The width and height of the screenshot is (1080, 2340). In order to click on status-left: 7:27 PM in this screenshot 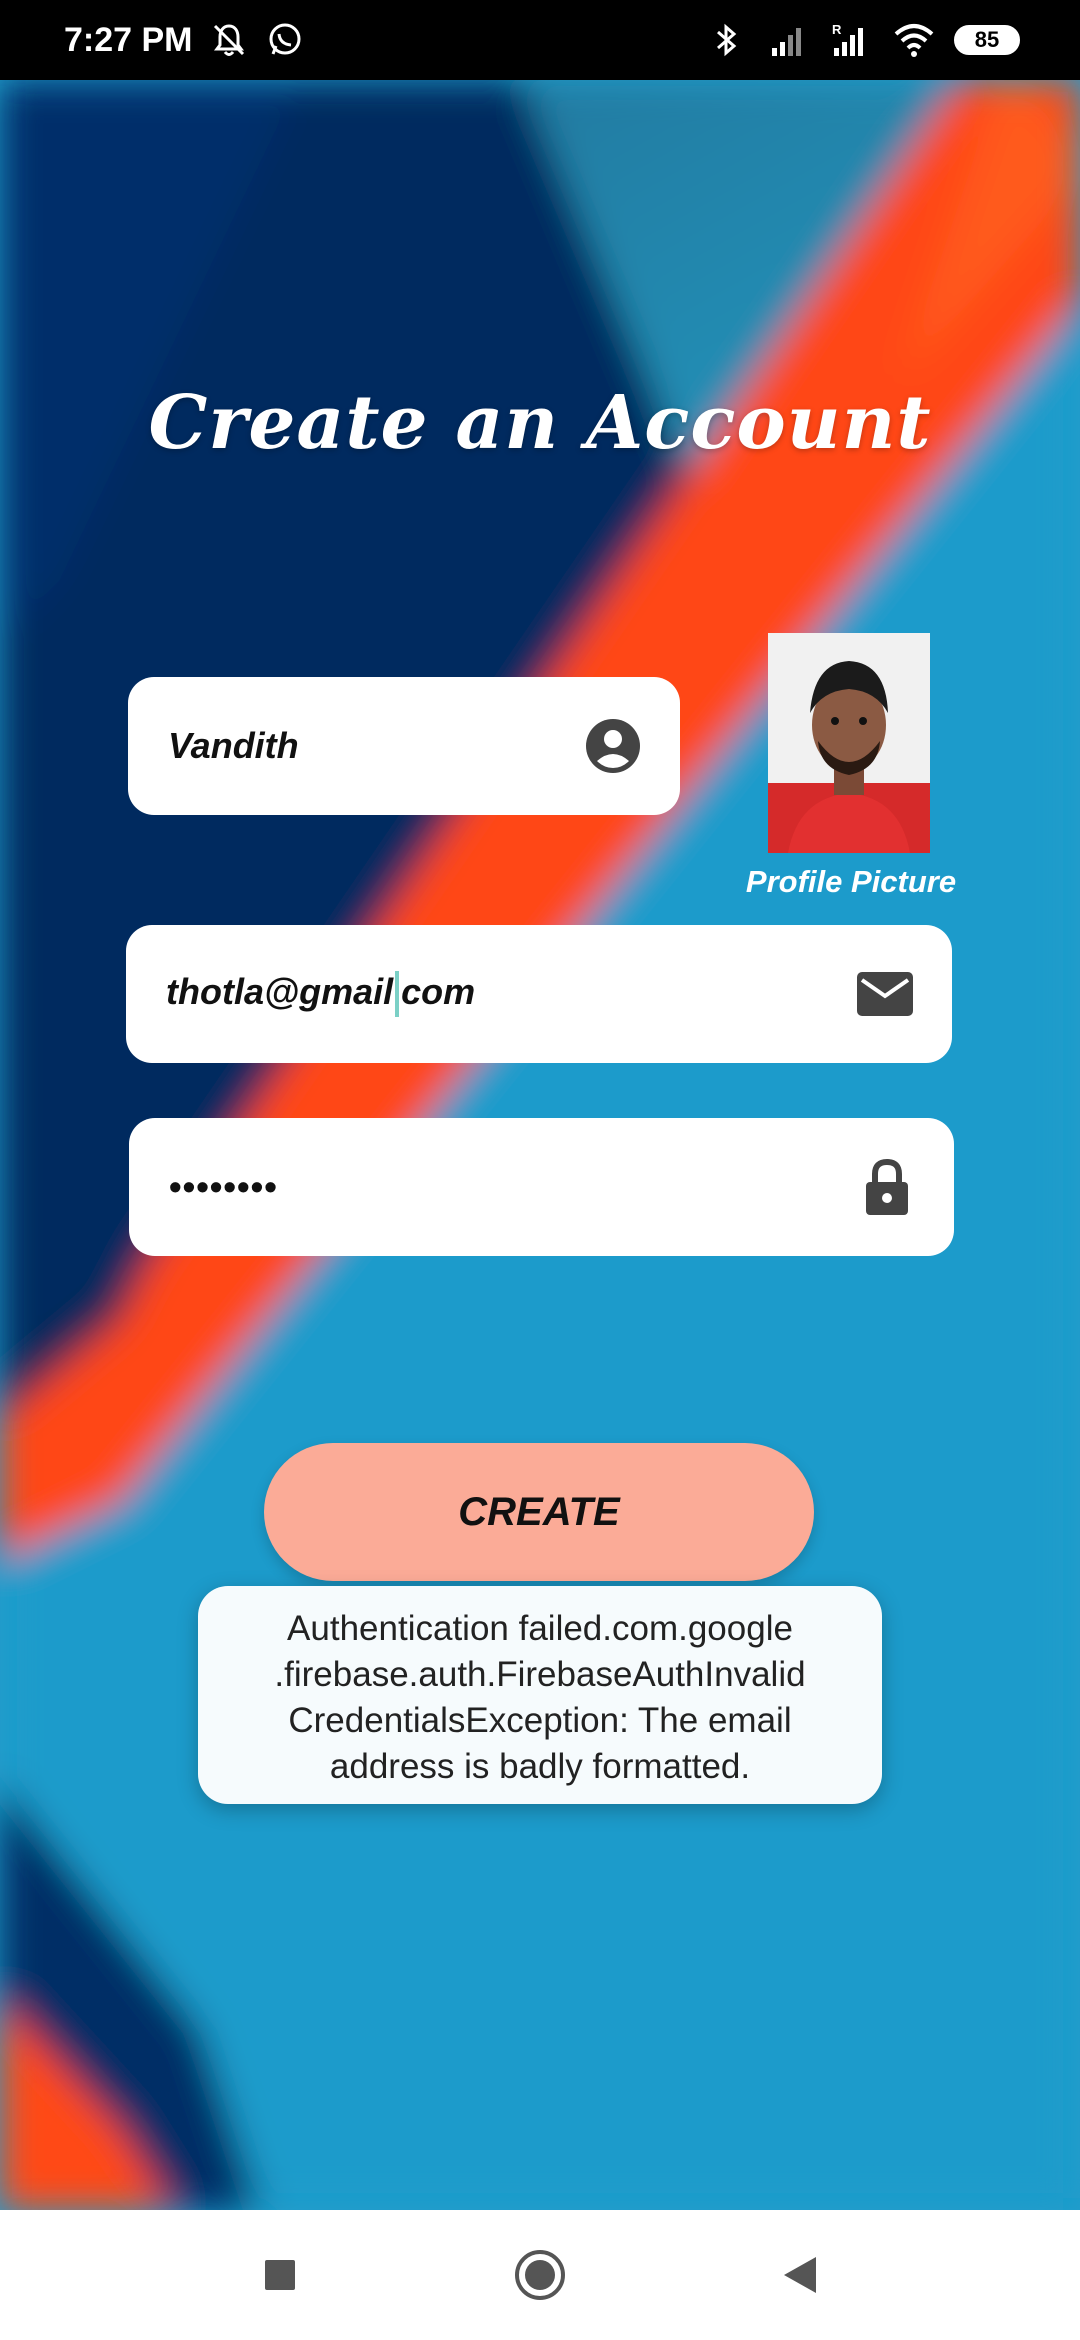, I will do `click(184, 40)`.